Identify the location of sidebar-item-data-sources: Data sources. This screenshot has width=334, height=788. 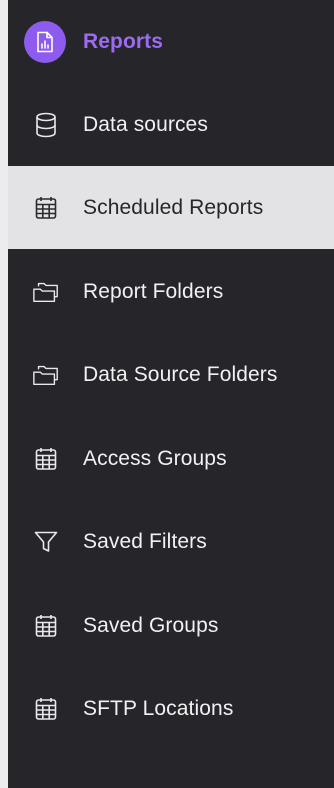
(171, 124).